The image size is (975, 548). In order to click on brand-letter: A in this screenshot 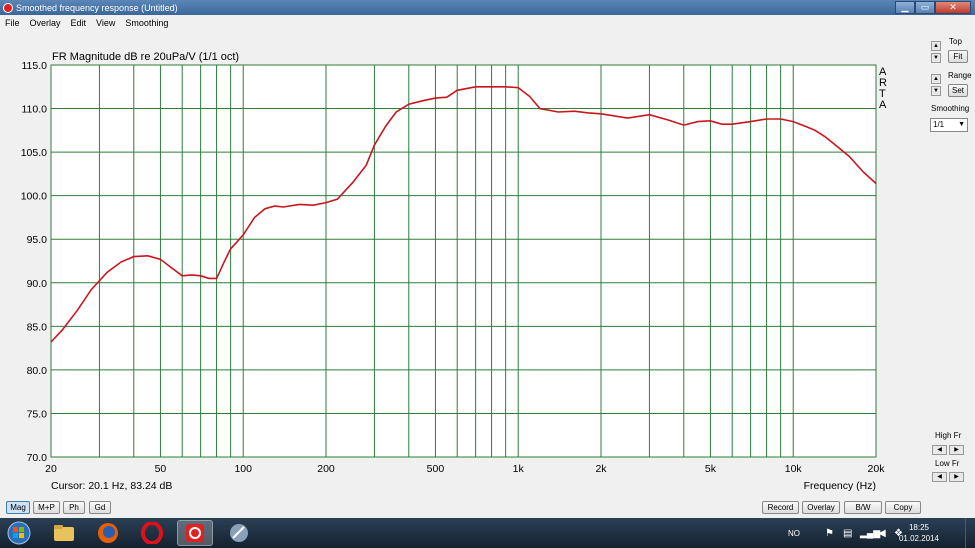, I will do `click(883, 105)`.